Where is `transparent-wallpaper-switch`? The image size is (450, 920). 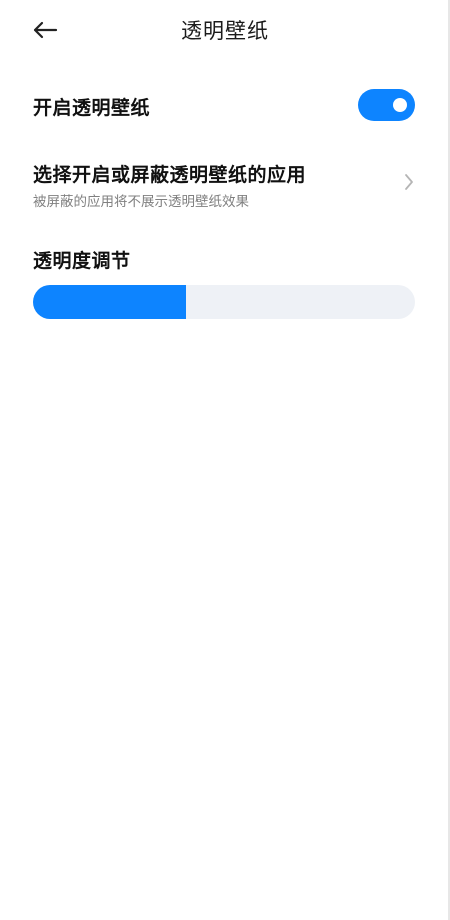 transparent-wallpaper-switch is located at coordinates (386, 105).